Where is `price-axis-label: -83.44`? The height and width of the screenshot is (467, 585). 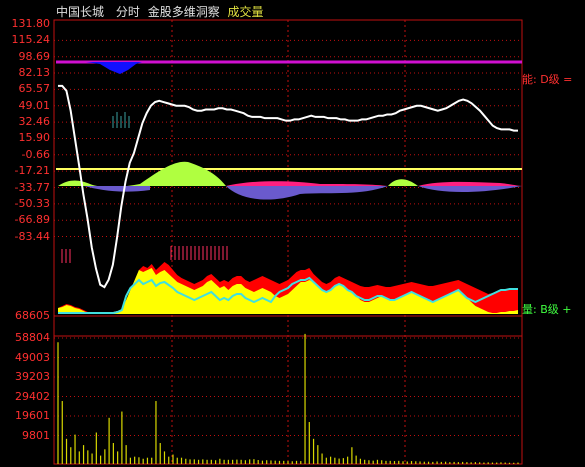
price-axis-label: -83.44 is located at coordinates (32, 236).